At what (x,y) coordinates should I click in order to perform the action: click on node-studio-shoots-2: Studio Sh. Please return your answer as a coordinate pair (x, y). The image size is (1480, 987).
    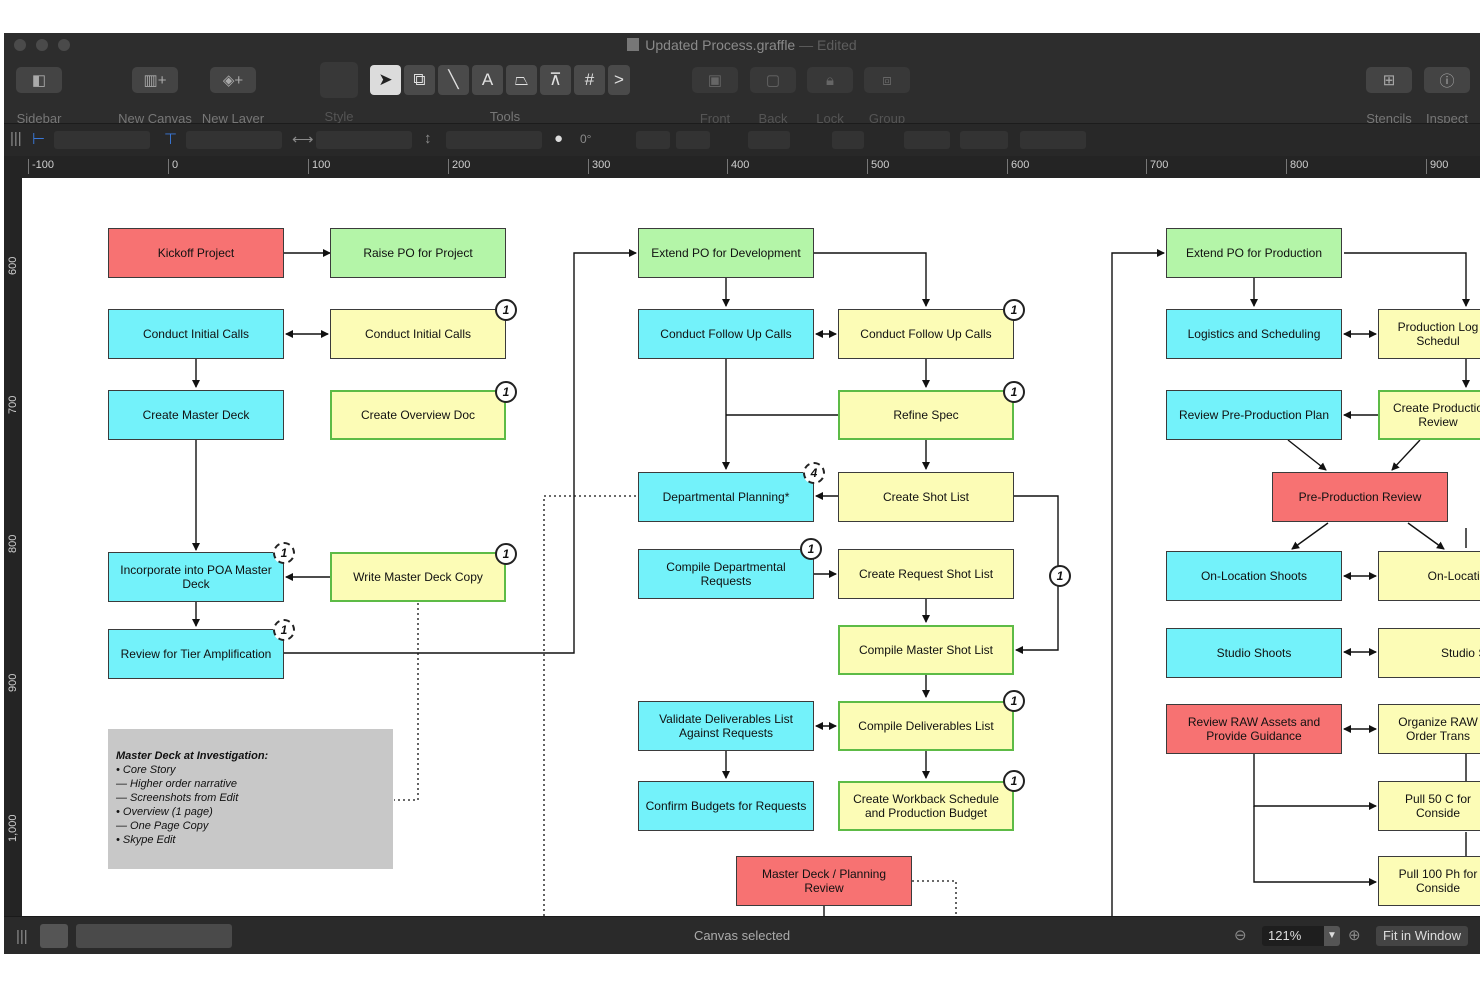
    Looking at the image, I should click on (1429, 653).